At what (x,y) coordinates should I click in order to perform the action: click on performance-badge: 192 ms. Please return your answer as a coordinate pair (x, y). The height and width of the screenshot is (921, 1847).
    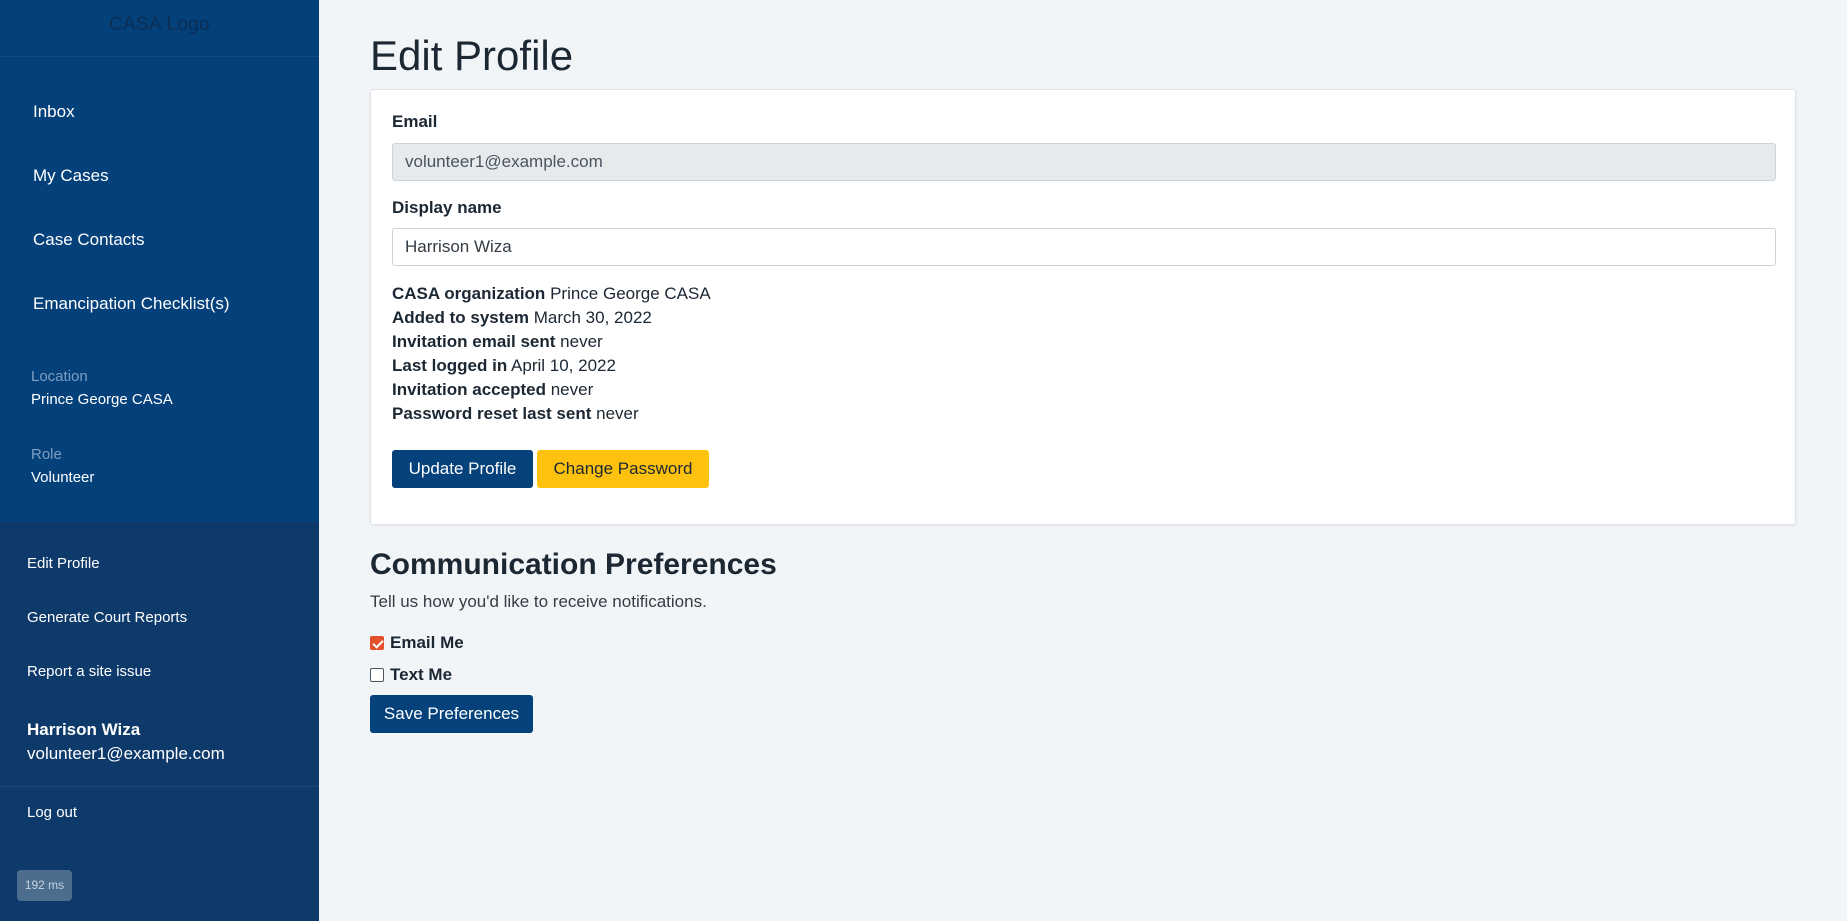
    Looking at the image, I should click on (44, 885).